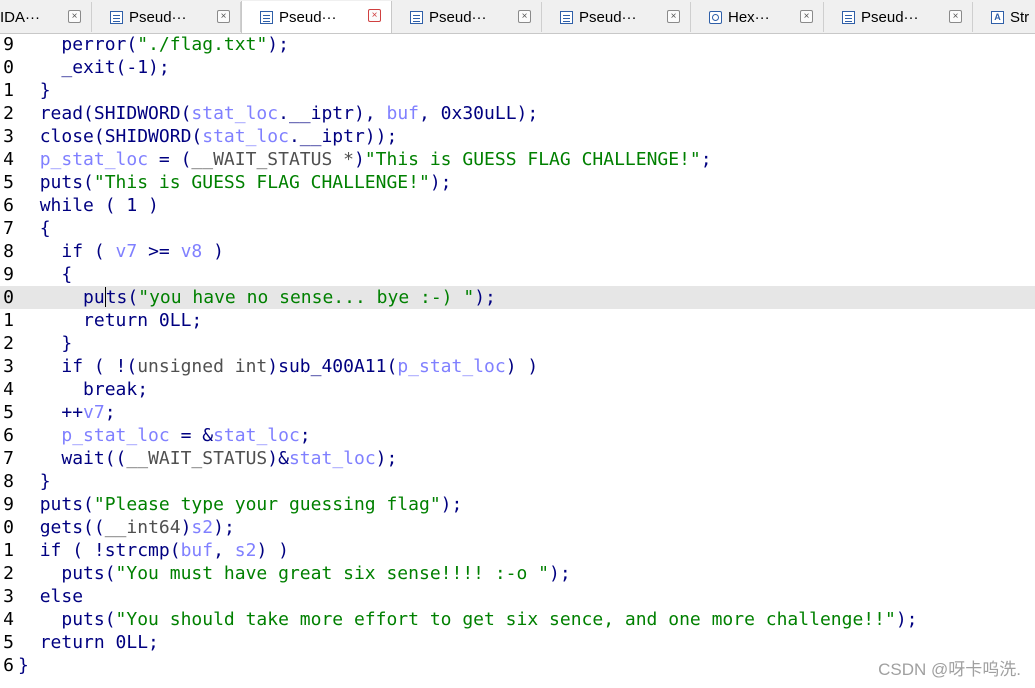  What do you see at coordinates (272, 159) in the screenshot?
I see `code-token: __WAIT_STATUS *` at bounding box center [272, 159].